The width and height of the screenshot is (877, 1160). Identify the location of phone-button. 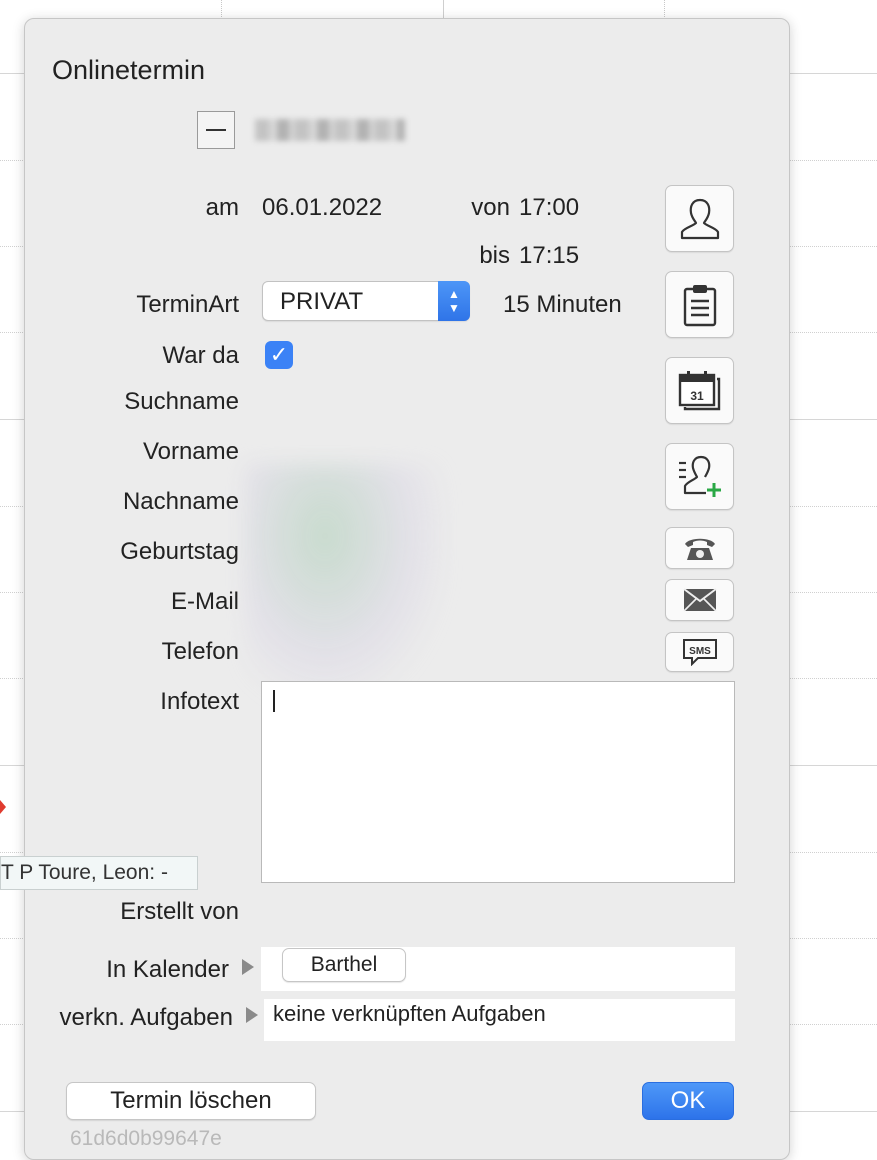
(699, 548).